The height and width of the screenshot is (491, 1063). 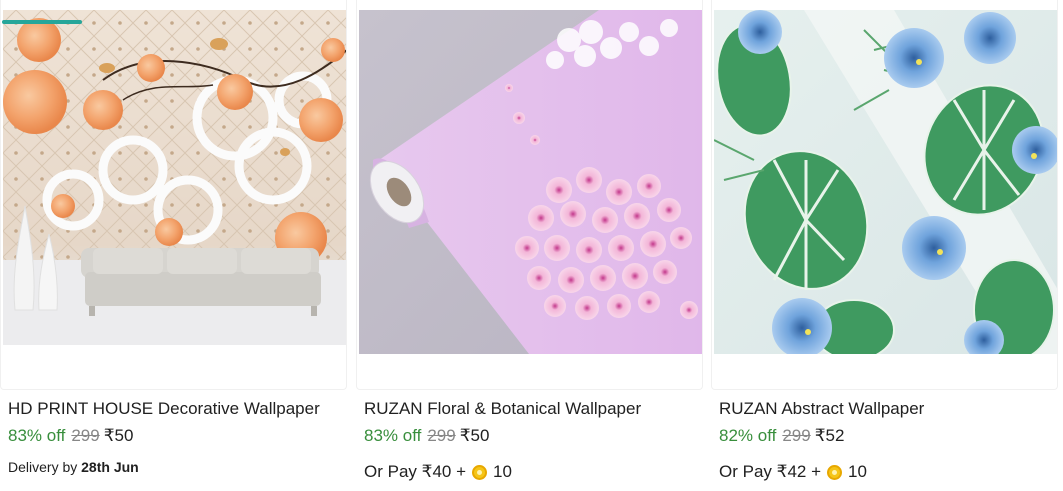 I want to click on selling-price: ₹52, so click(x=829, y=435).